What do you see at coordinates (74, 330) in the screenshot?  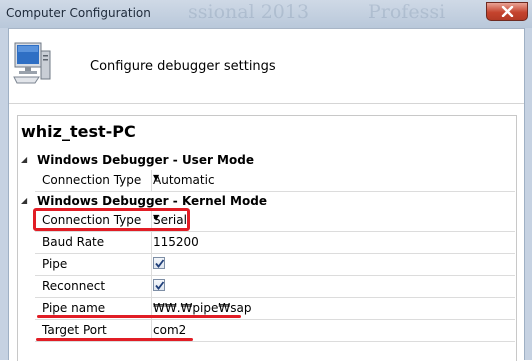 I see `target-port-label: Target Port` at bounding box center [74, 330].